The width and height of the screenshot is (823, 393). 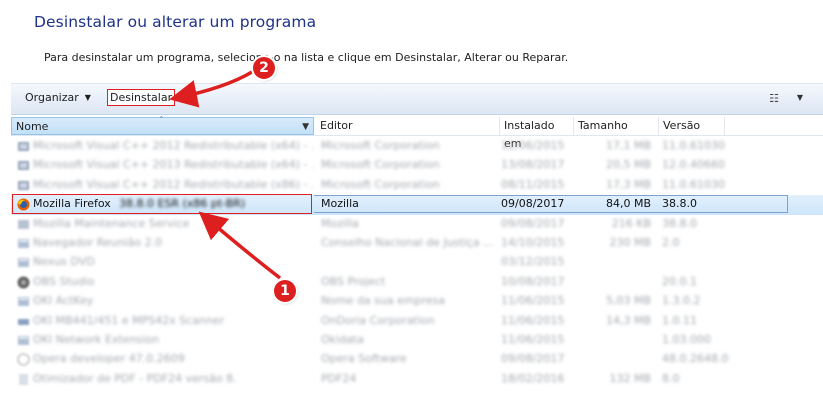 I want to click on annotation-arrows, so click(x=225, y=175).